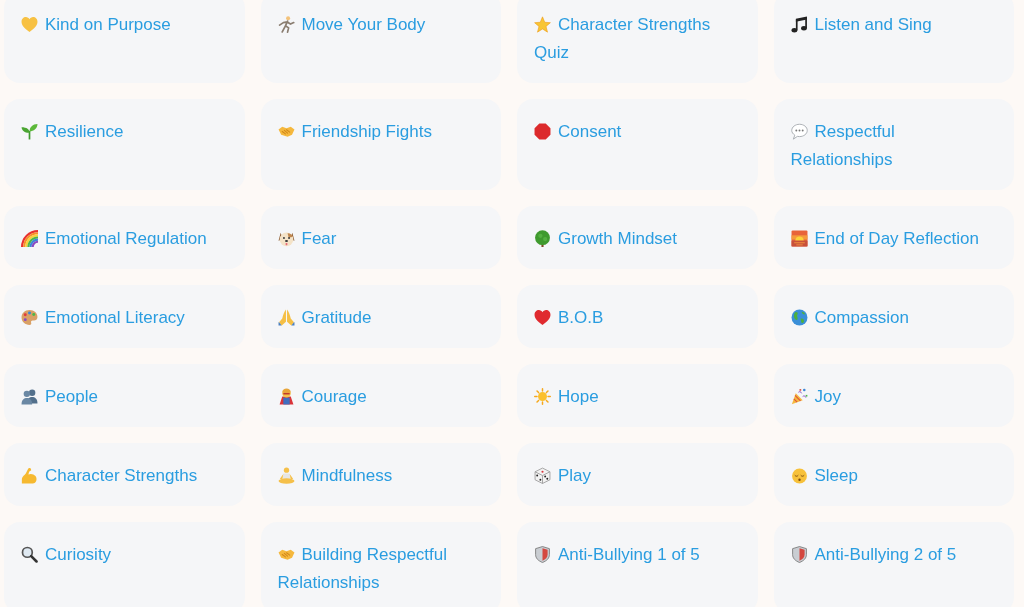 This screenshot has height=607, width=1024. Describe the element at coordinates (380, 41) in the screenshot. I see `topic-card: Move Your Body` at that location.